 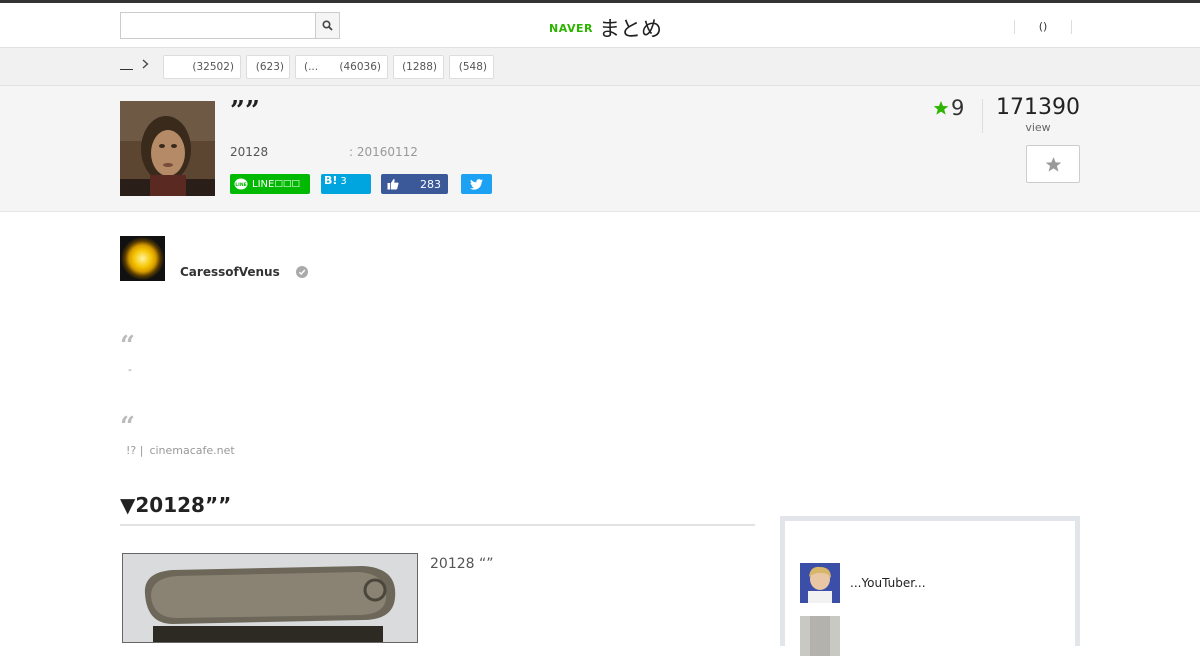 I want to click on favorite-count: 9, so click(x=948, y=108).